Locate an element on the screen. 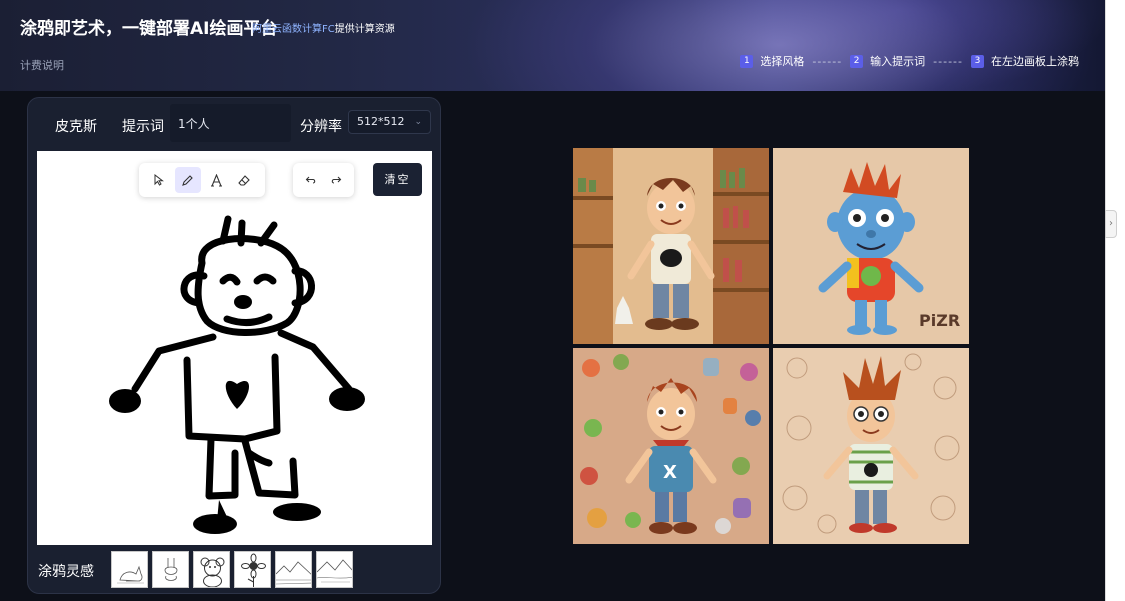  step-number: 2 is located at coordinates (857, 61).